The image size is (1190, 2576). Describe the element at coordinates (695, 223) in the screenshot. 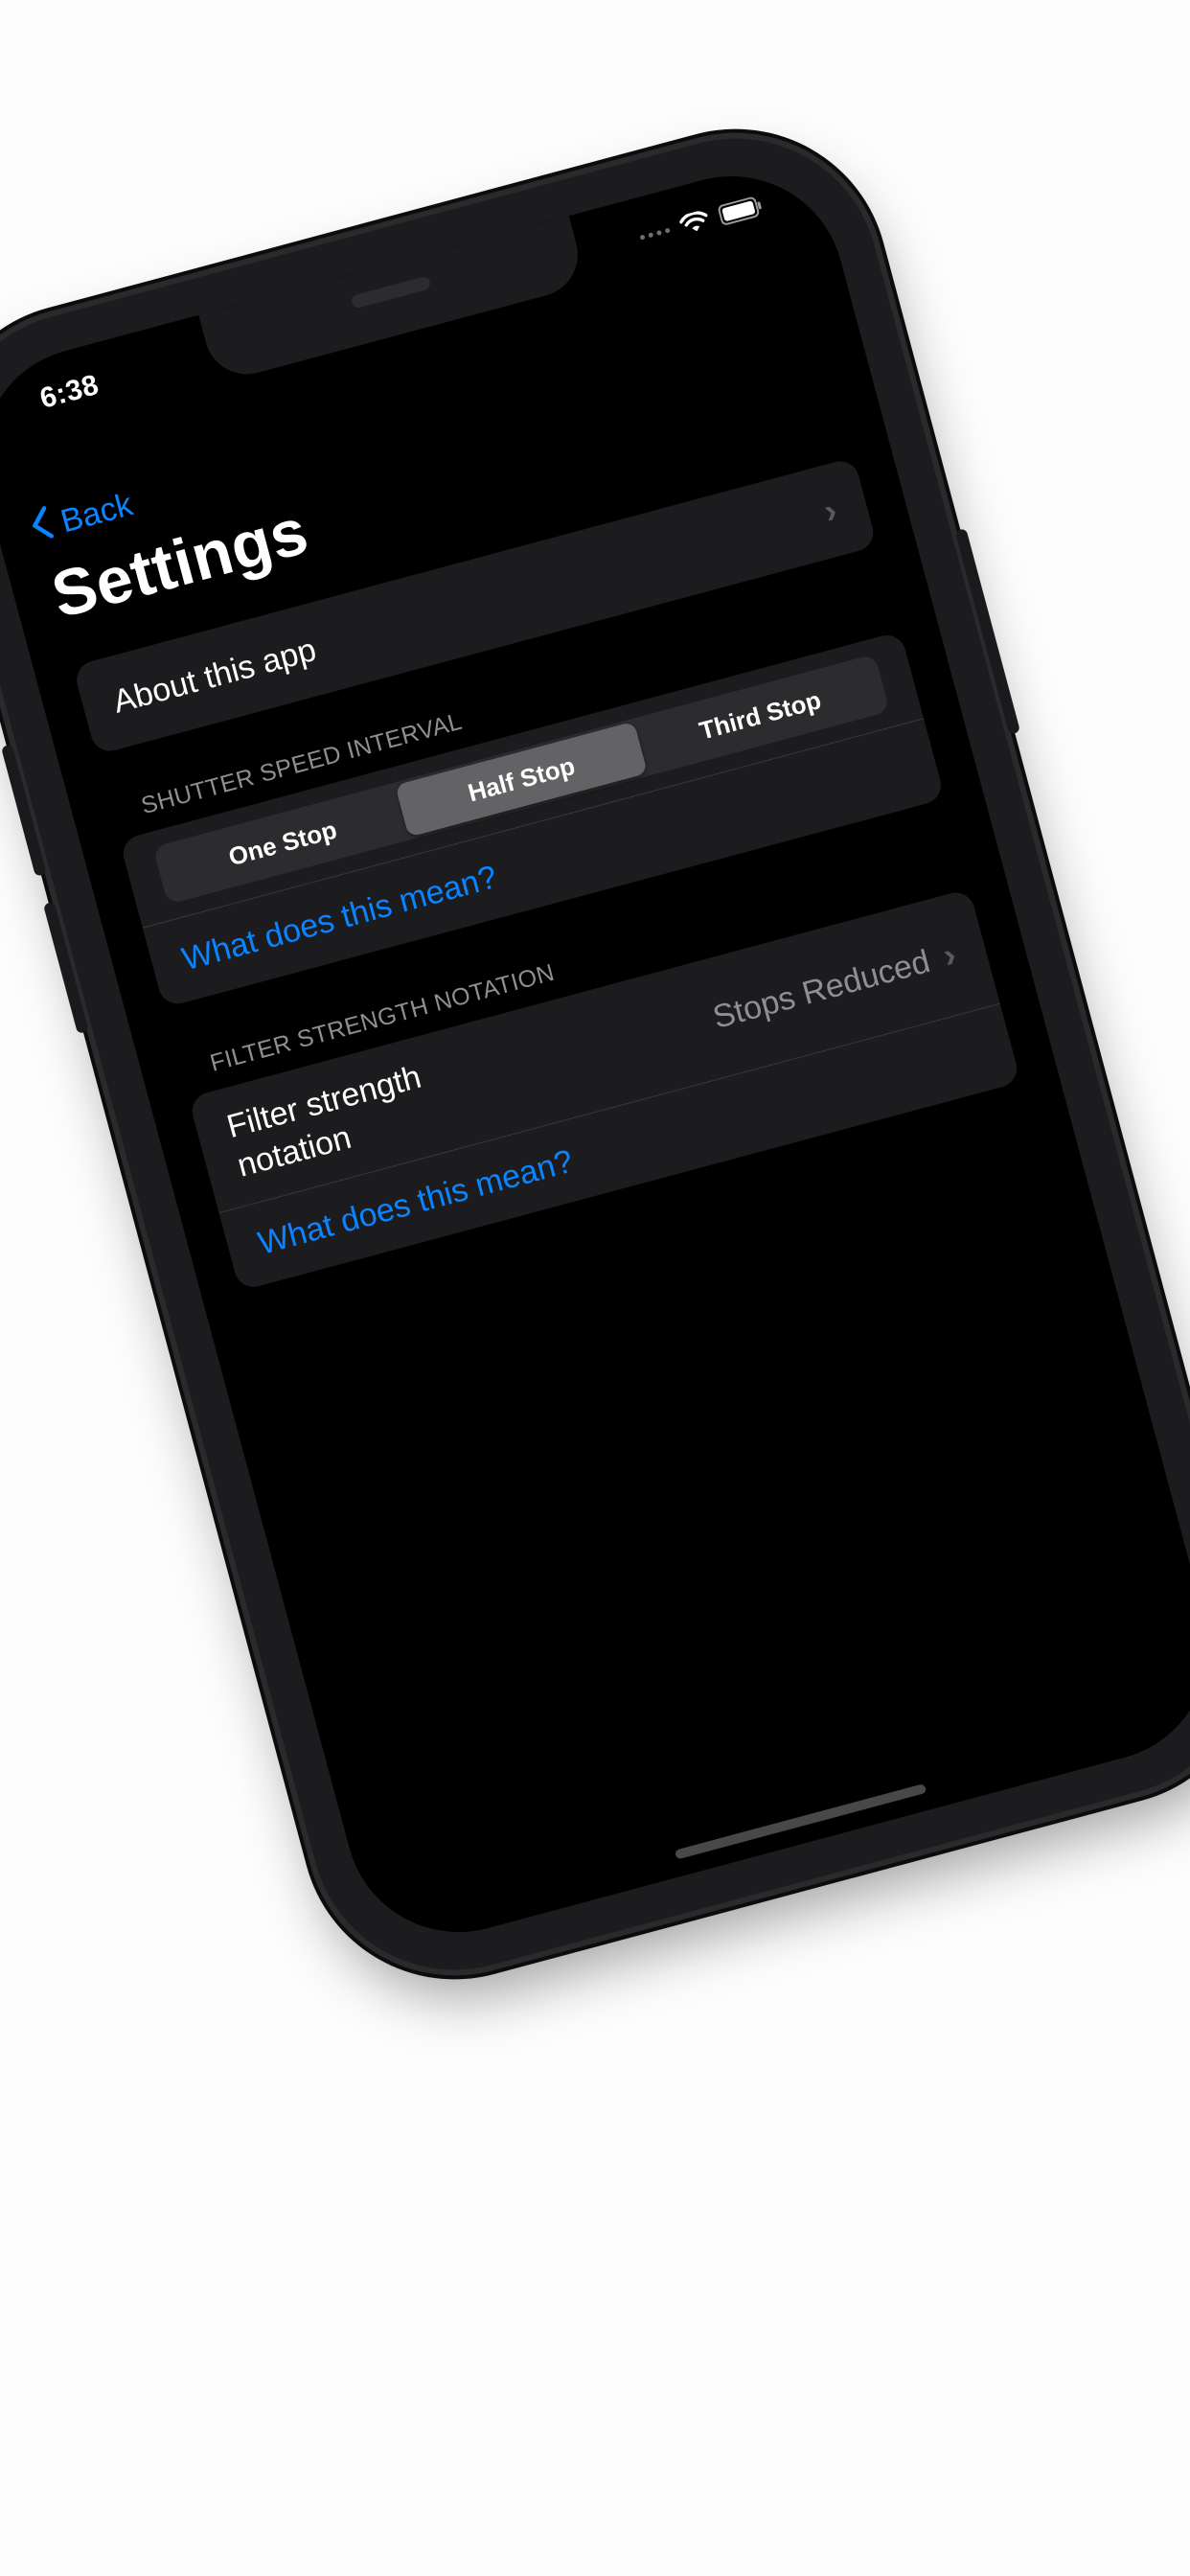

I see `wifi-icon` at that location.